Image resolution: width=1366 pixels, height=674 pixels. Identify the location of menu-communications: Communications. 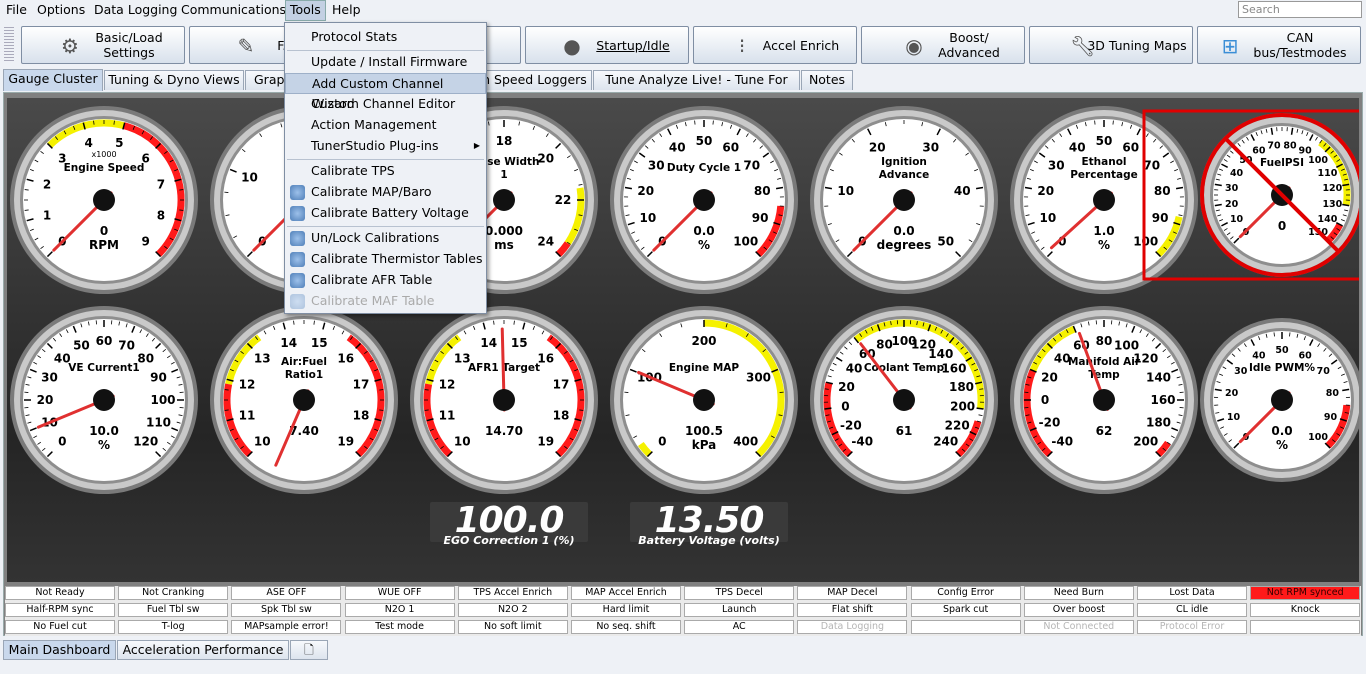
(233, 10).